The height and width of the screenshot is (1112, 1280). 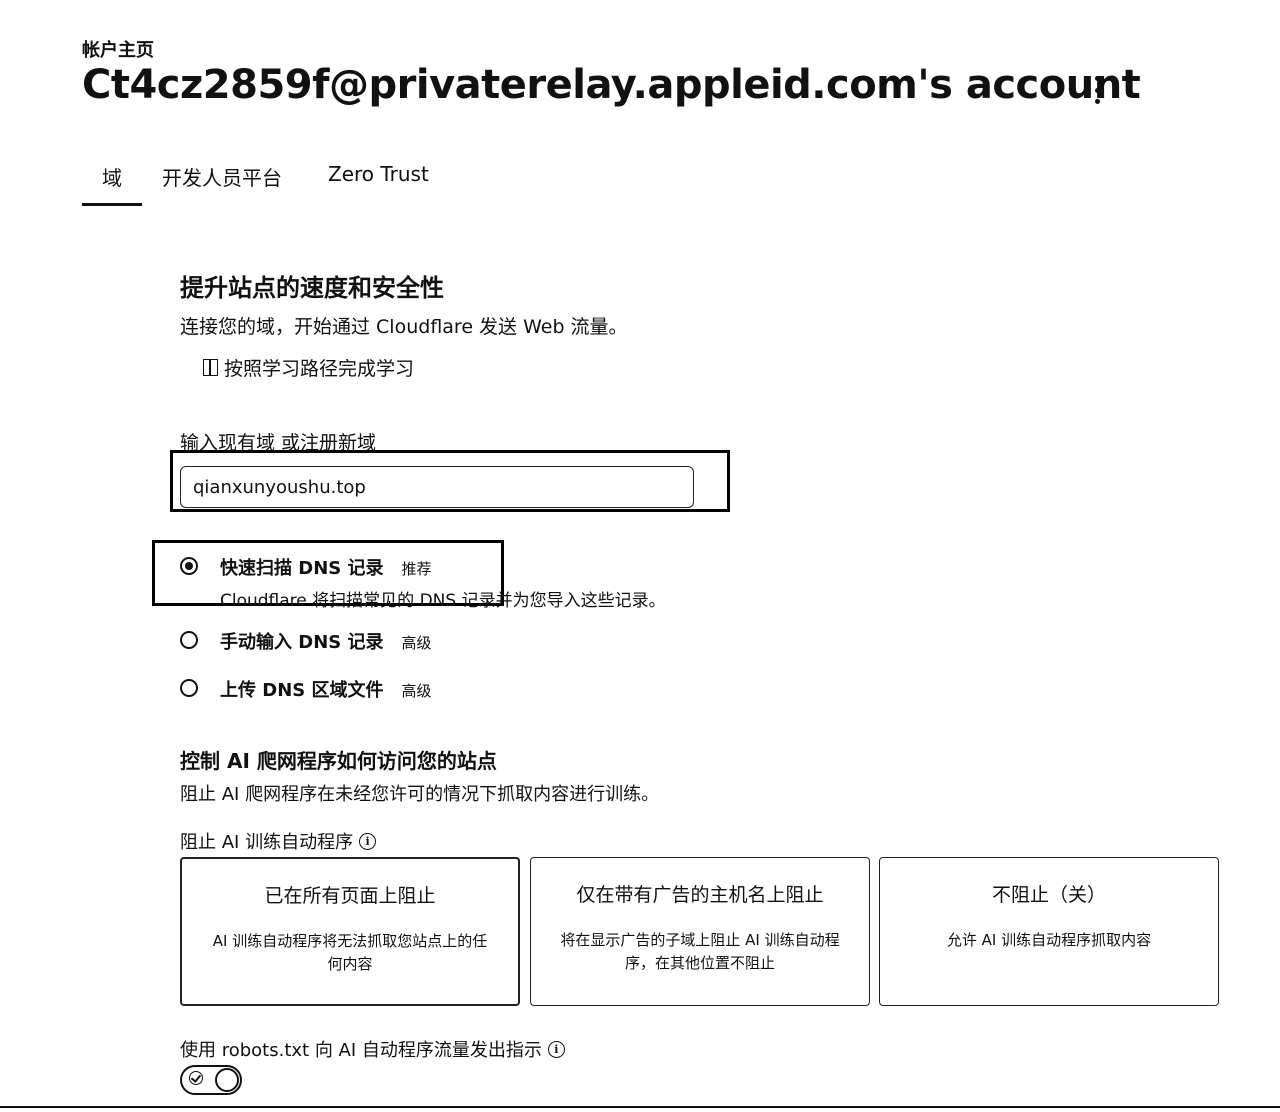 I want to click on learning-path-link: 按照学习路径完成学习, so click(x=308, y=367).